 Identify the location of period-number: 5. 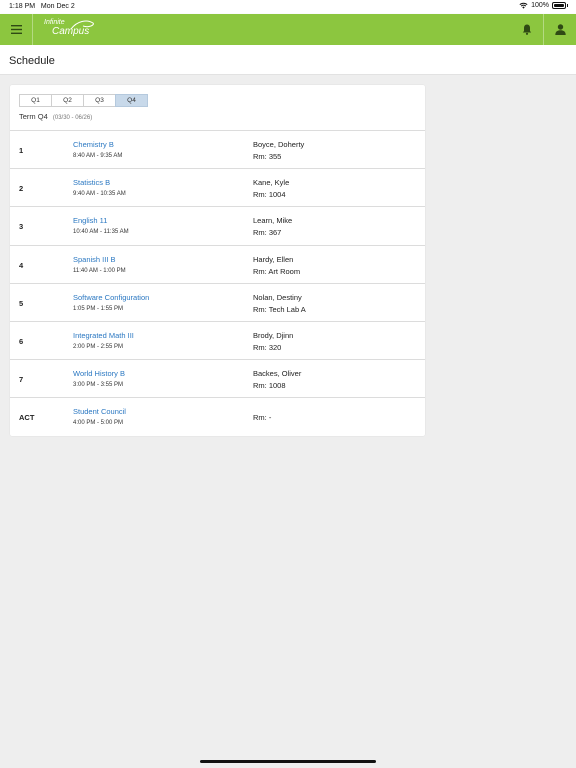
(21, 303).